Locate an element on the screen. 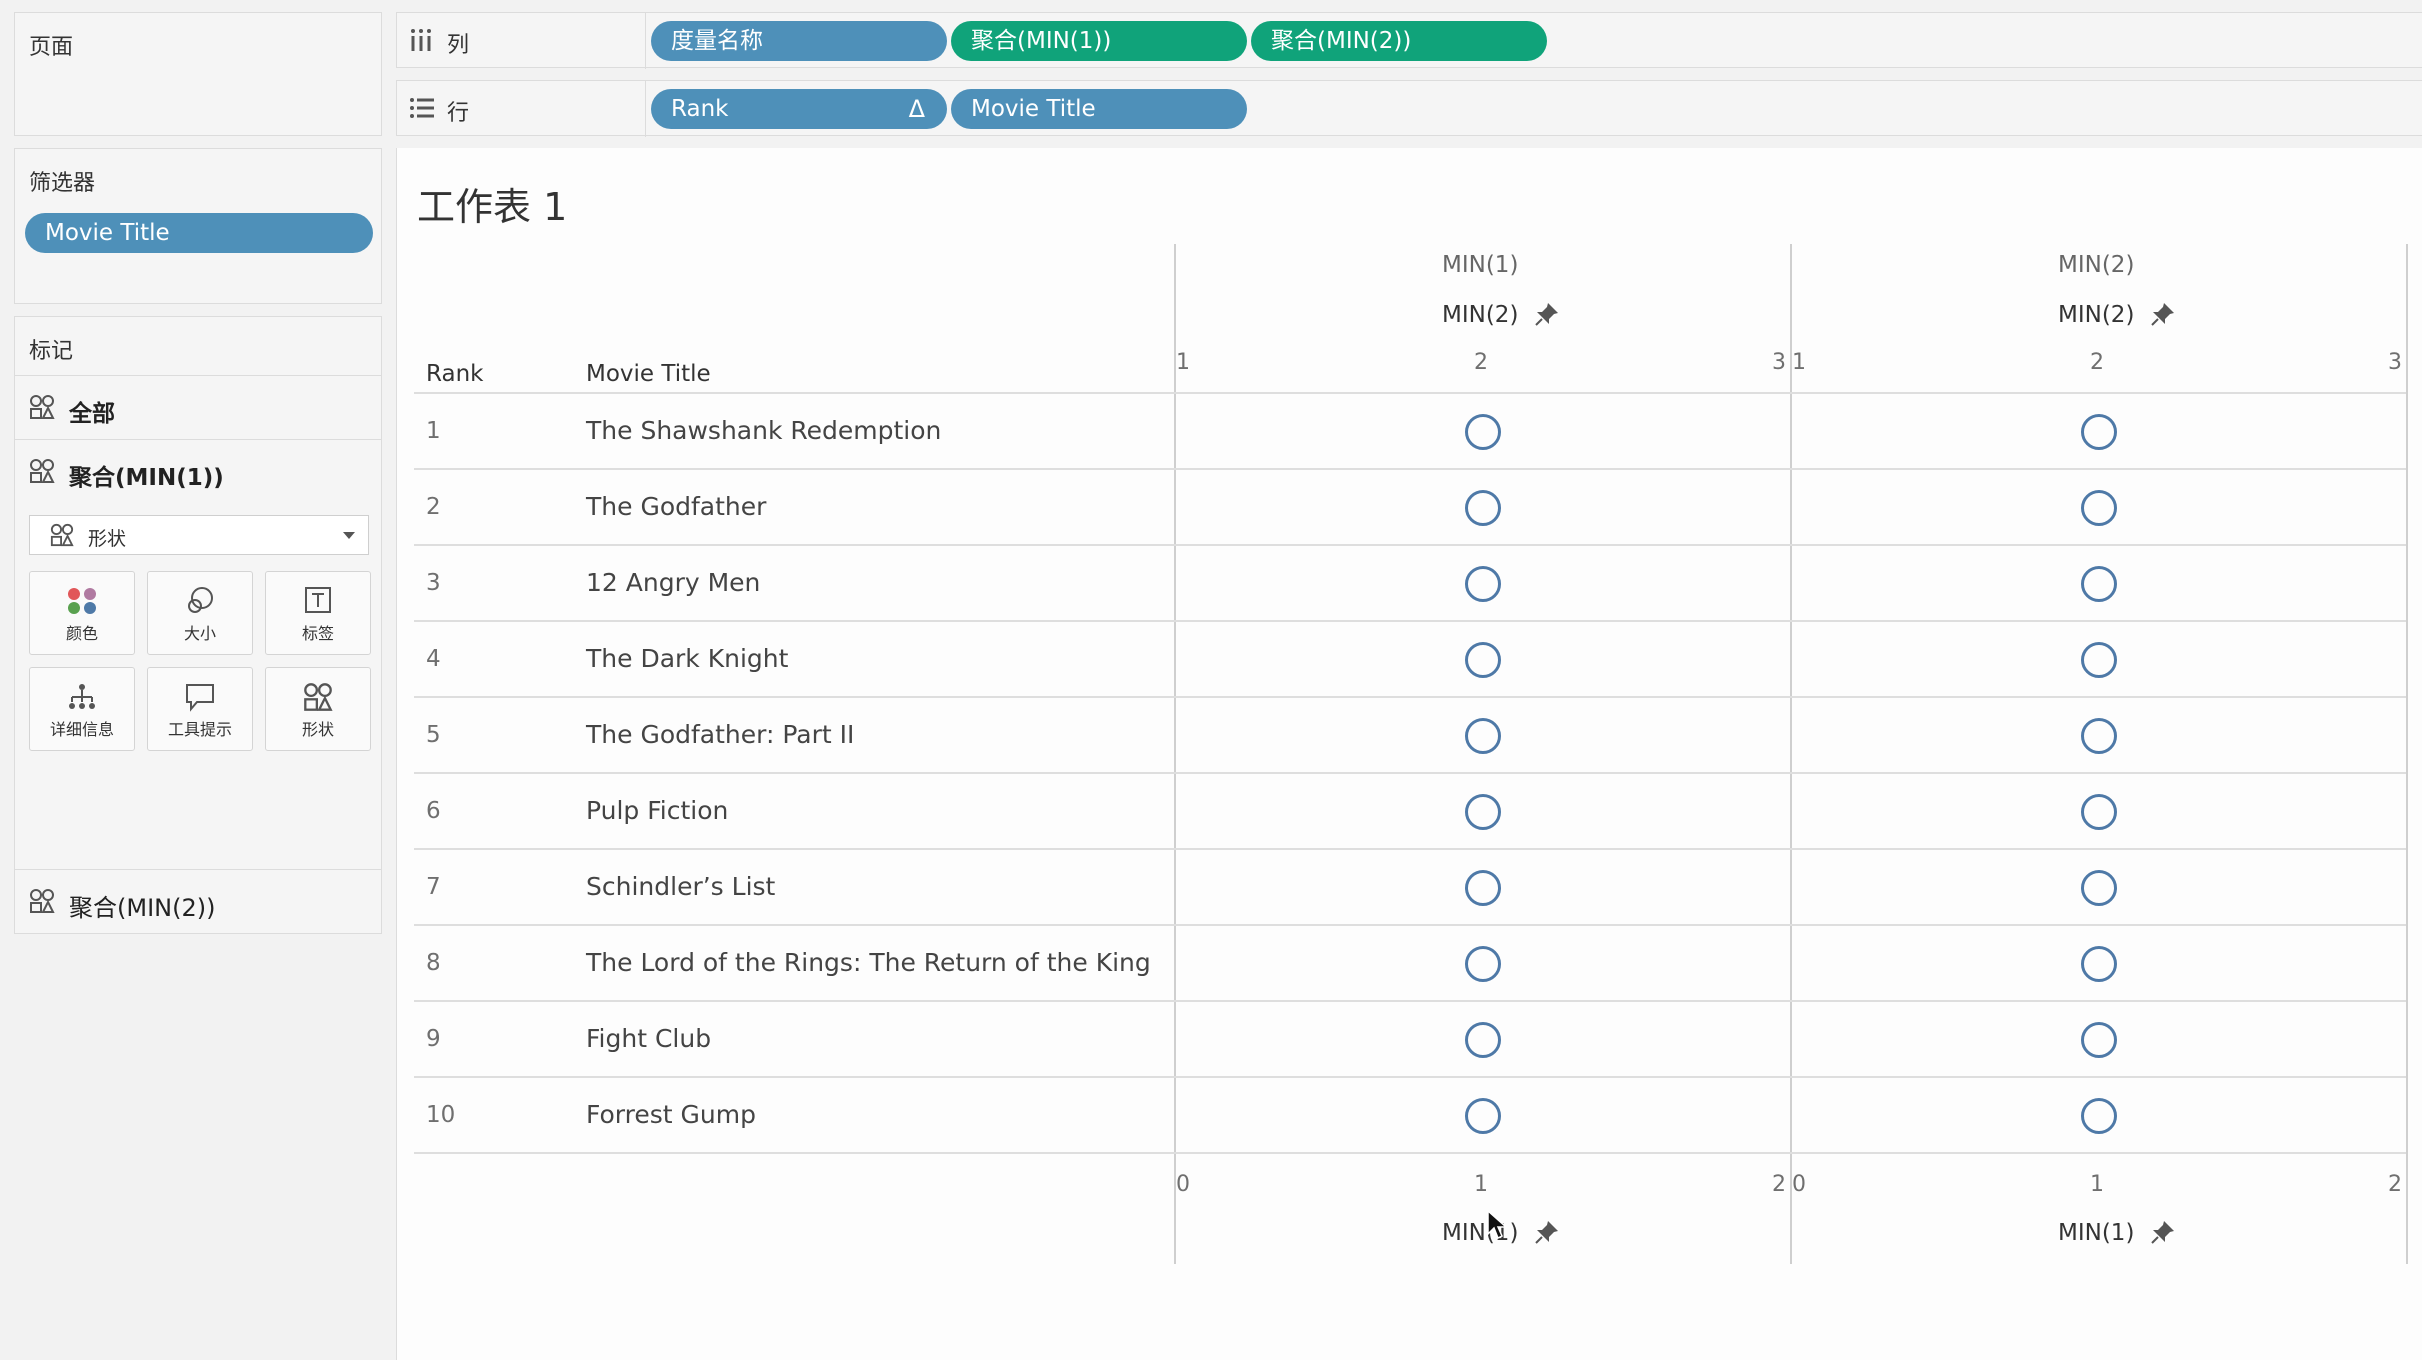 Image resolution: width=2422 pixels, height=1360 pixels. columns-pill-min2: 聚合(MIN(2)) is located at coordinates (1399, 41).